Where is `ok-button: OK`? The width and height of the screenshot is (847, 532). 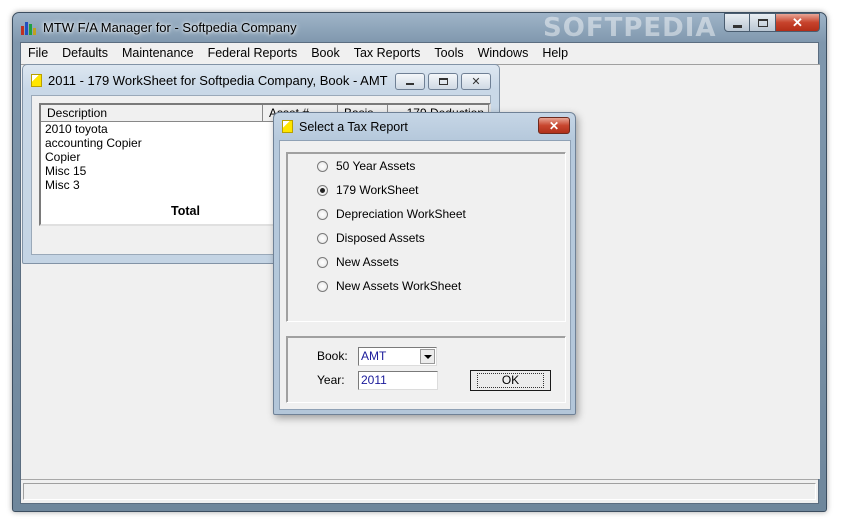
ok-button: OK is located at coordinates (510, 380).